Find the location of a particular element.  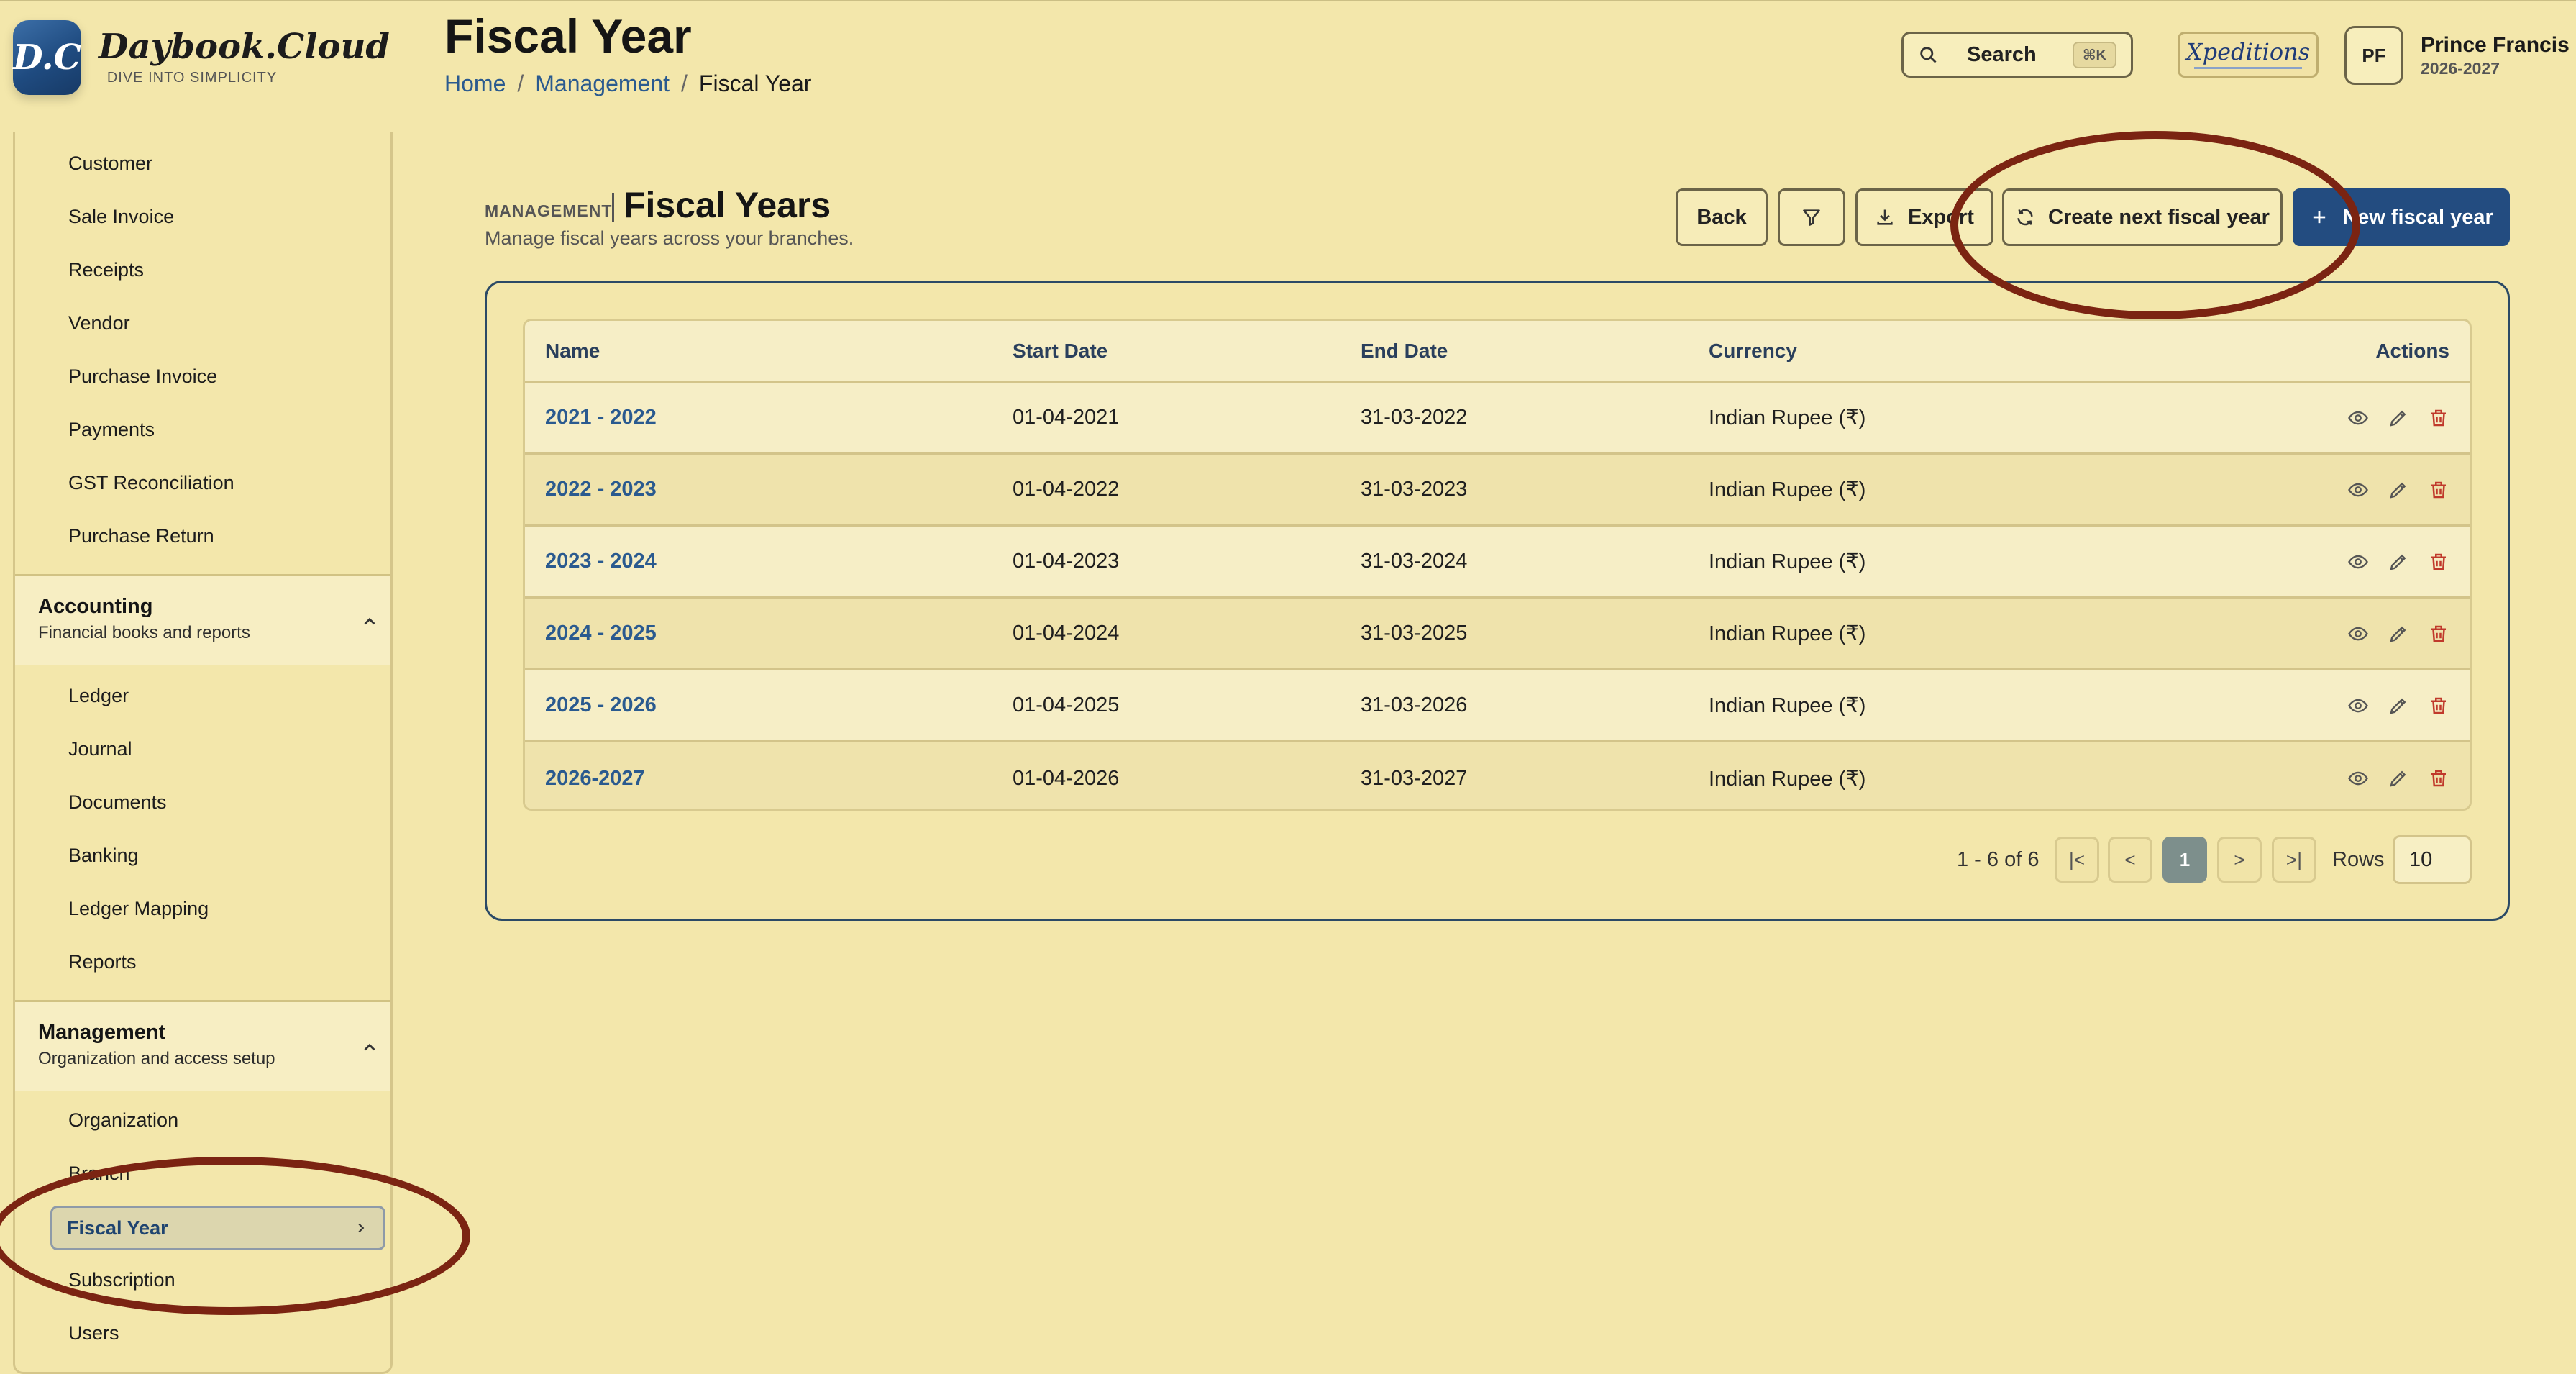

sidebar-item-banking: Banking is located at coordinates (103, 856).